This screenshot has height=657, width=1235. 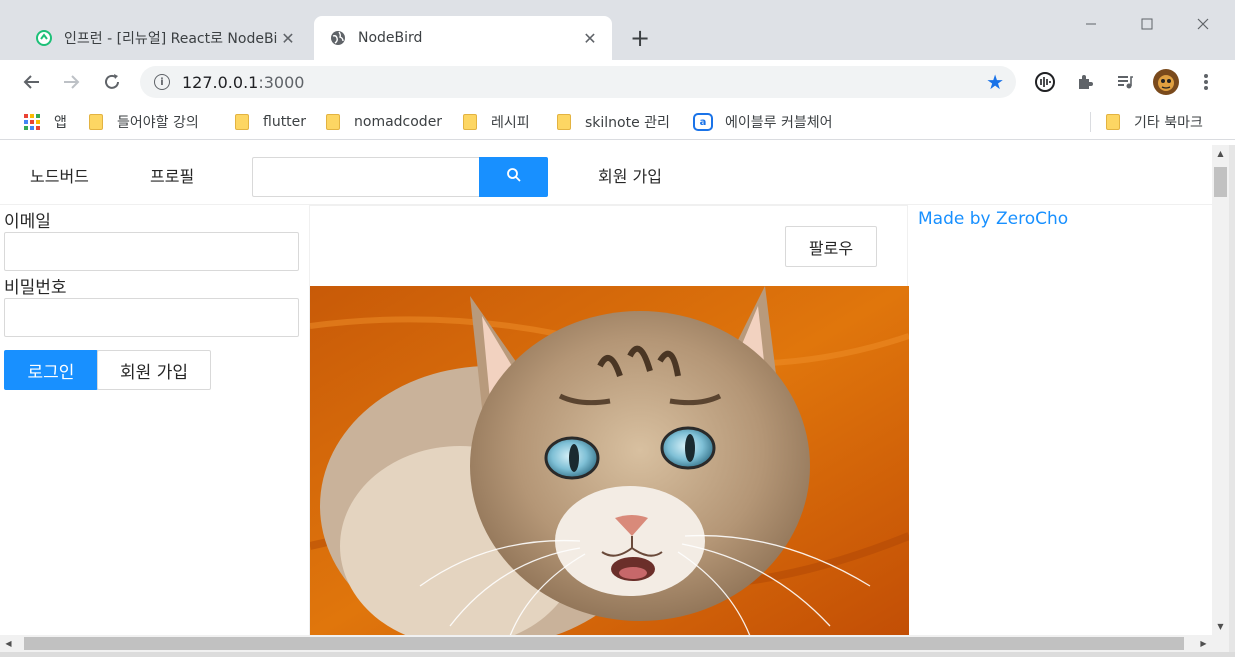 What do you see at coordinates (60, 123) in the screenshot?
I see `bookmark-label: 앱` at bounding box center [60, 123].